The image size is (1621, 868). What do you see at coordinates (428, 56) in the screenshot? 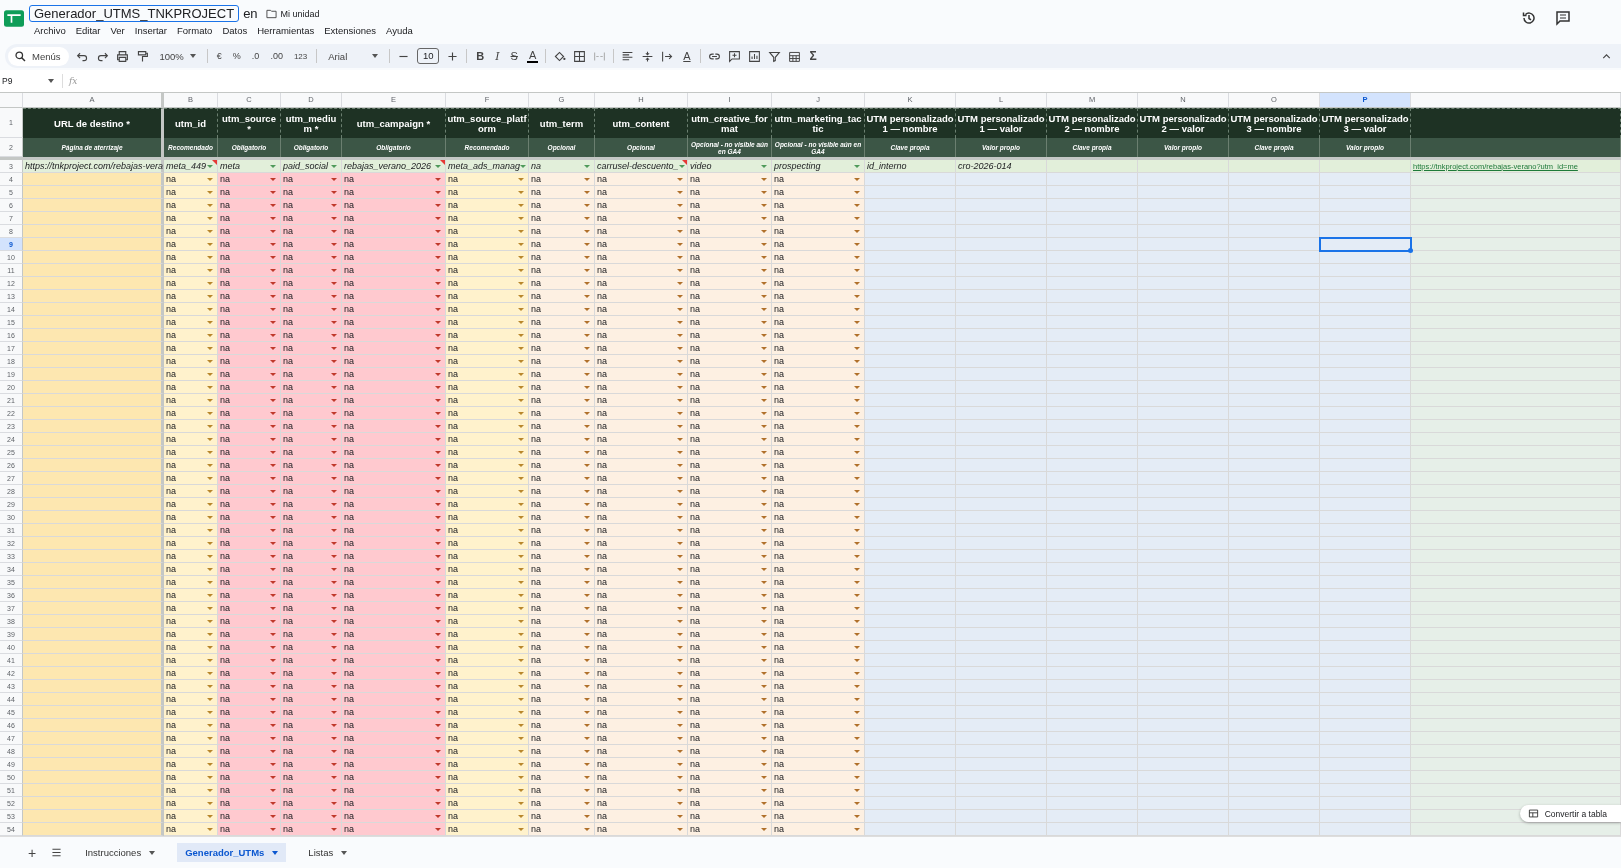
I see `font-size-field: 10` at bounding box center [428, 56].